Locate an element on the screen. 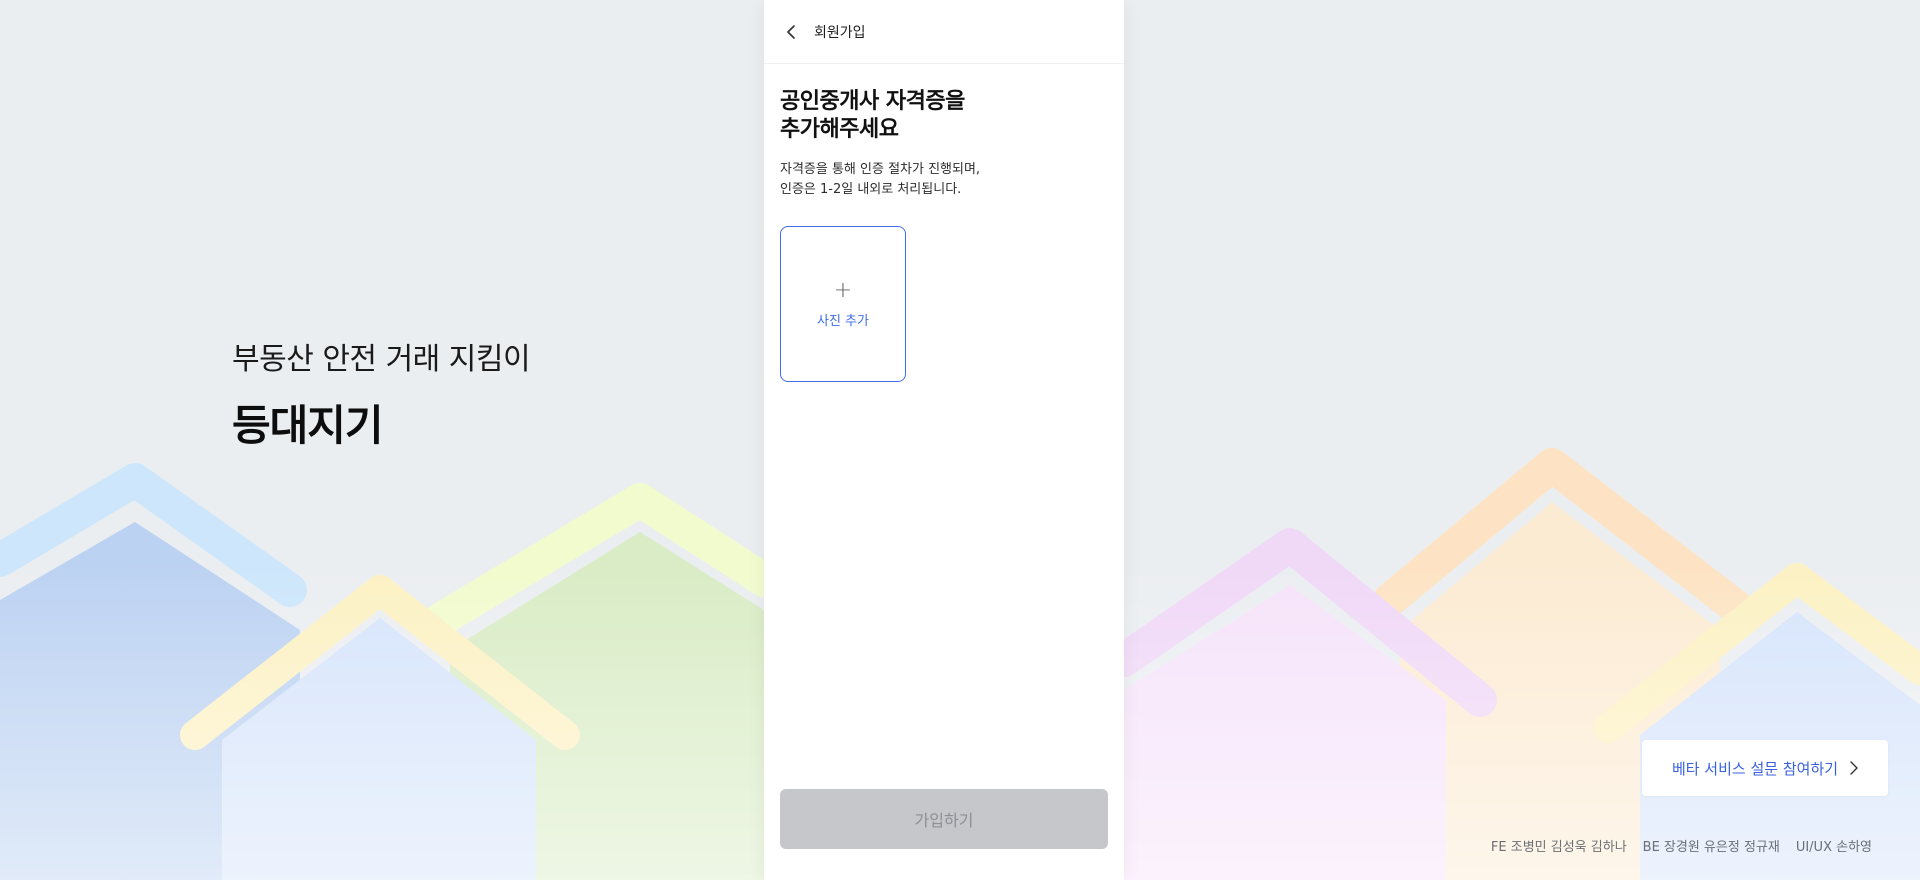 The height and width of the screenshot is (880, 1920). beta-survey-button: 베타 서비스 설문 참여하기 is located at coordinates (1765, 768).